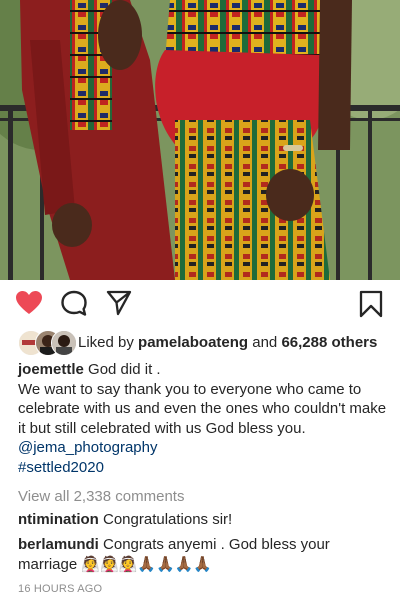 The image size is (400, 600). What do you see at coordinates (64, 343) in the screenshot?
I see `avatar` at bounding box center [64, 343].